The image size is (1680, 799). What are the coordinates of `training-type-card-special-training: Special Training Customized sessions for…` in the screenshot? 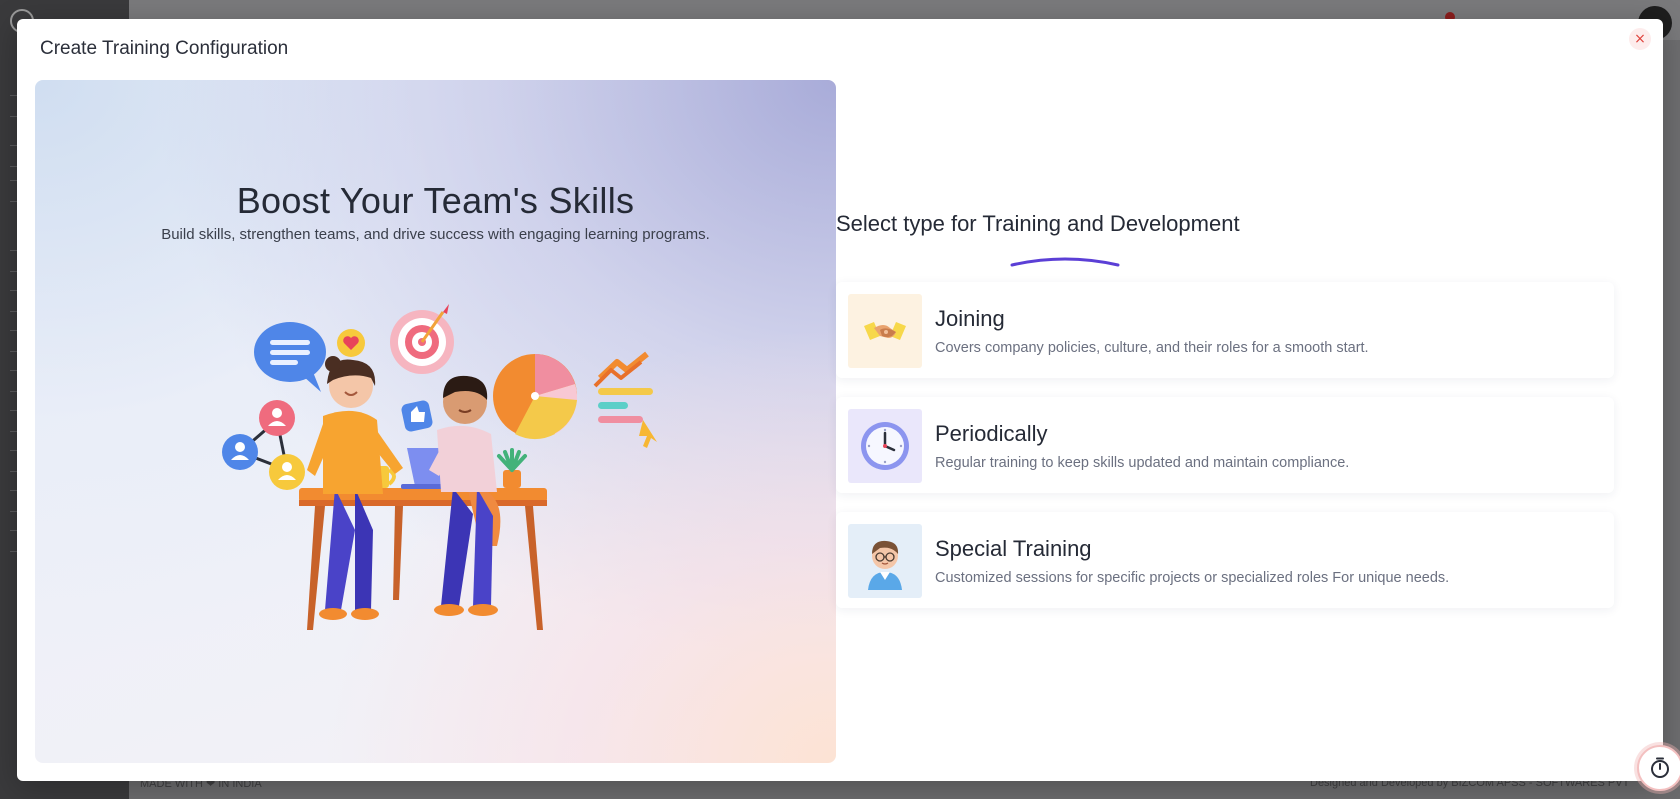 It's located at (1225, 560).